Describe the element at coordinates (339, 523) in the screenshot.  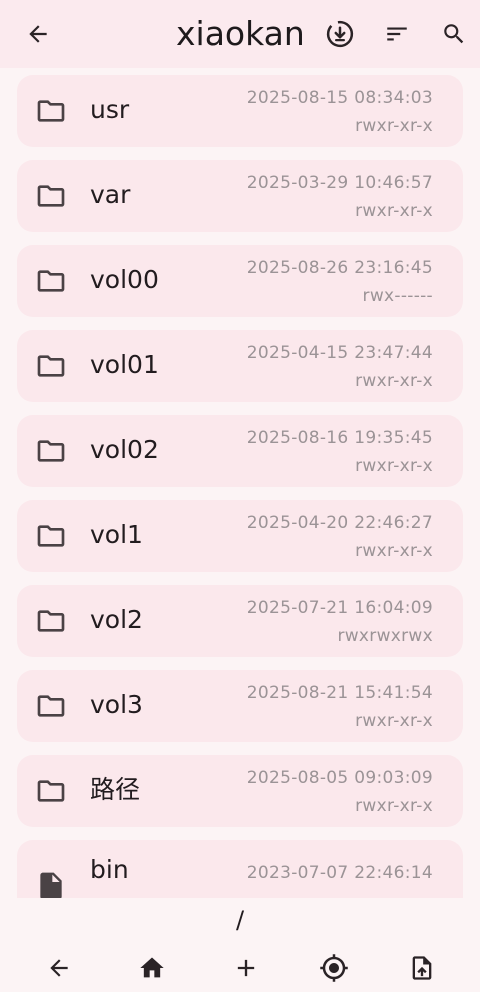
I see `file-date: 2025-04-20 22:46:27` at that location.